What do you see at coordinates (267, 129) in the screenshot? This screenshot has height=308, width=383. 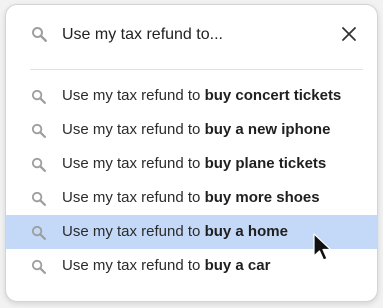 I see `suggestion-completion: buy a new iphone` at bounding box center [267, 129].